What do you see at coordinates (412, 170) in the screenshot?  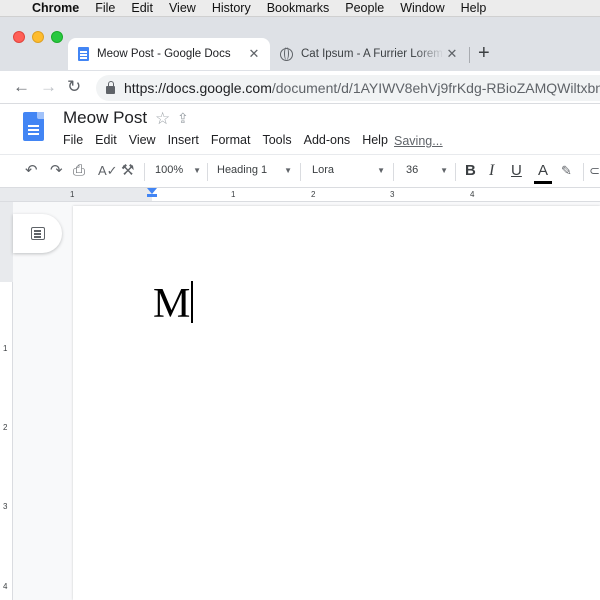 I see `font-size-value: 36` at bounding box center [412, 170].